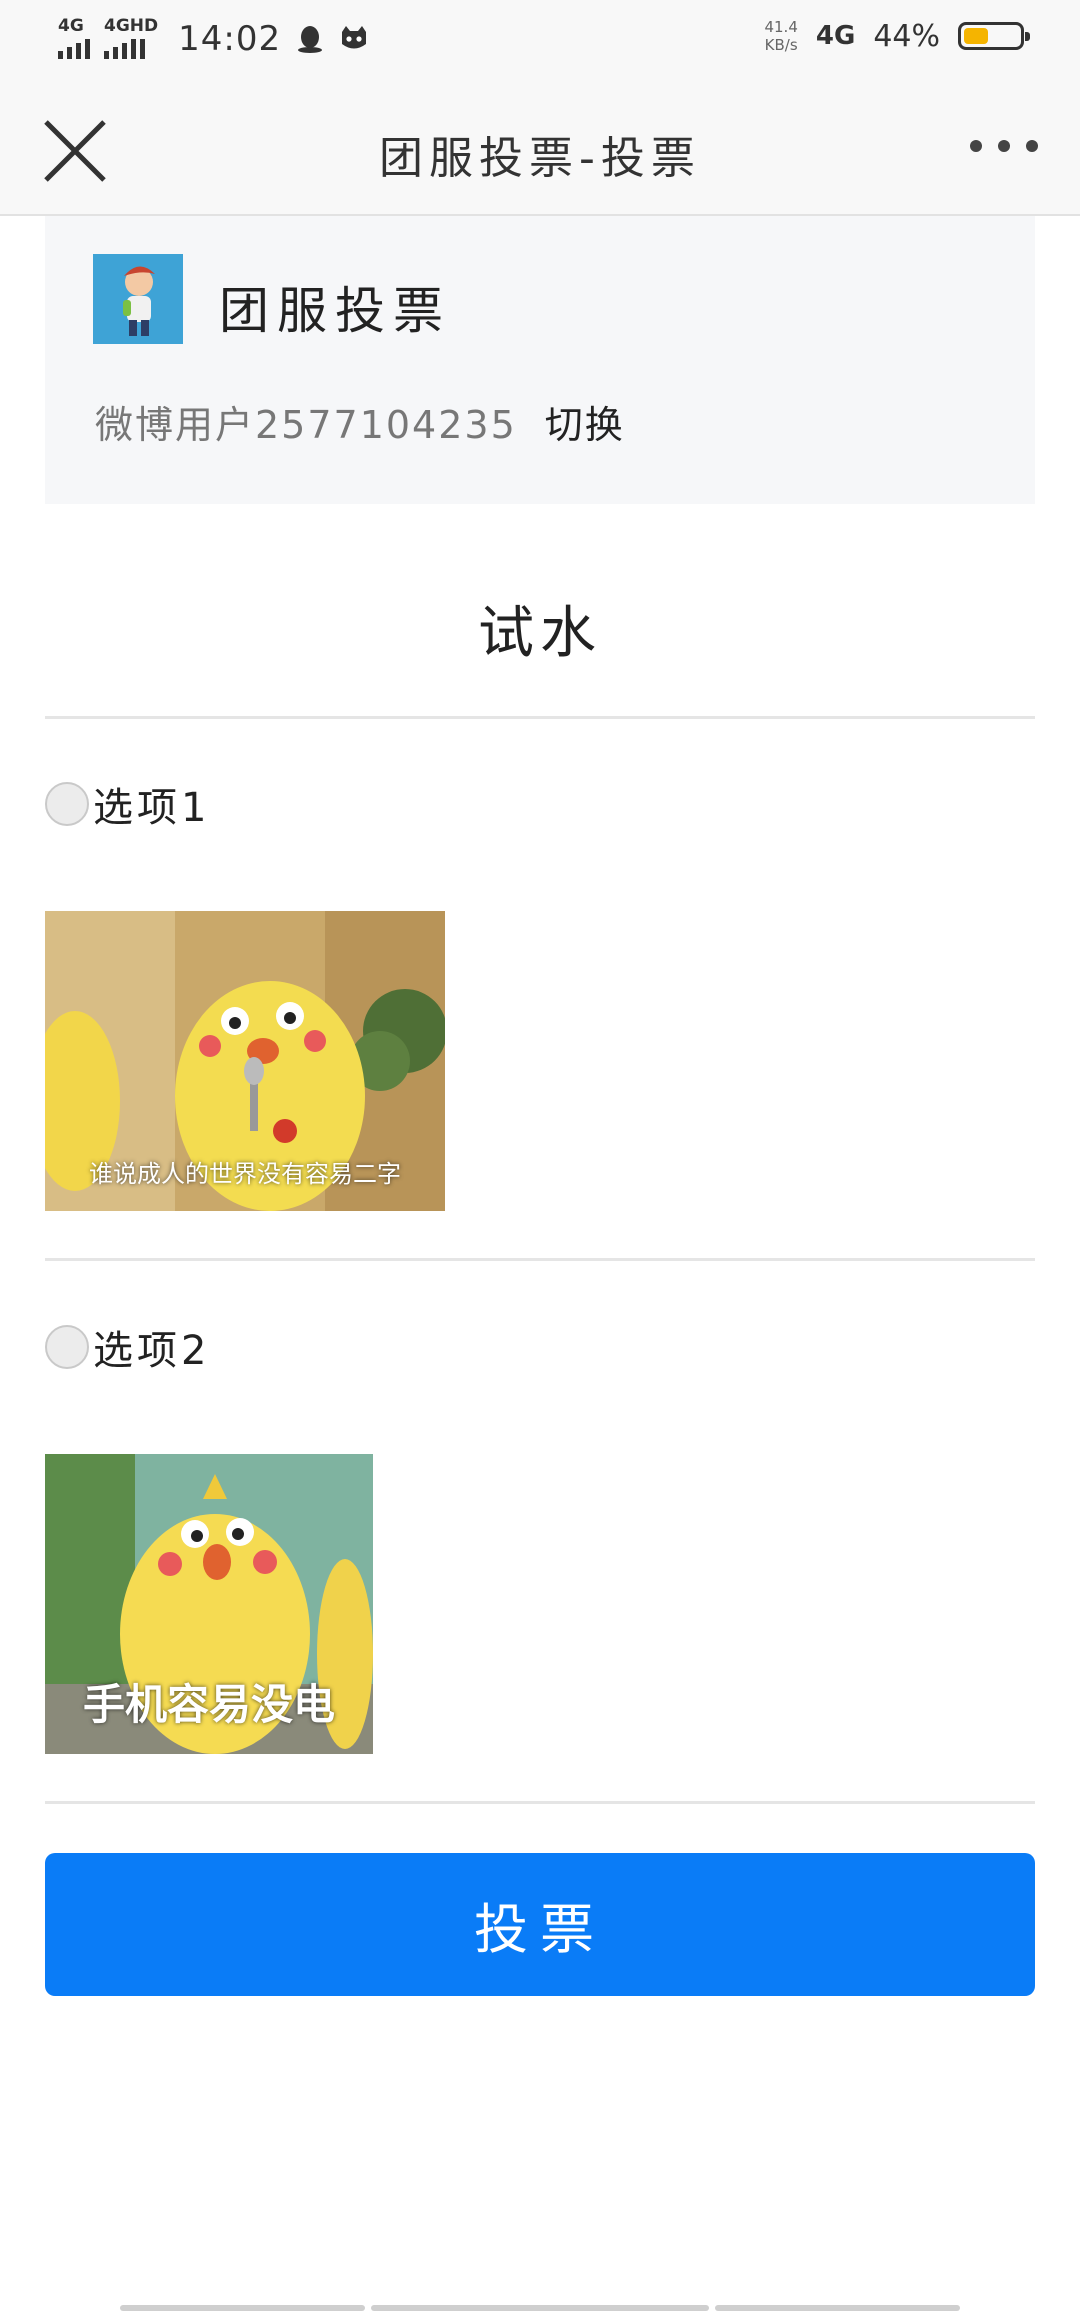  Describe the element at coordinates (354, 36) in the screenshot. I see `cat-app-icon` at that location.